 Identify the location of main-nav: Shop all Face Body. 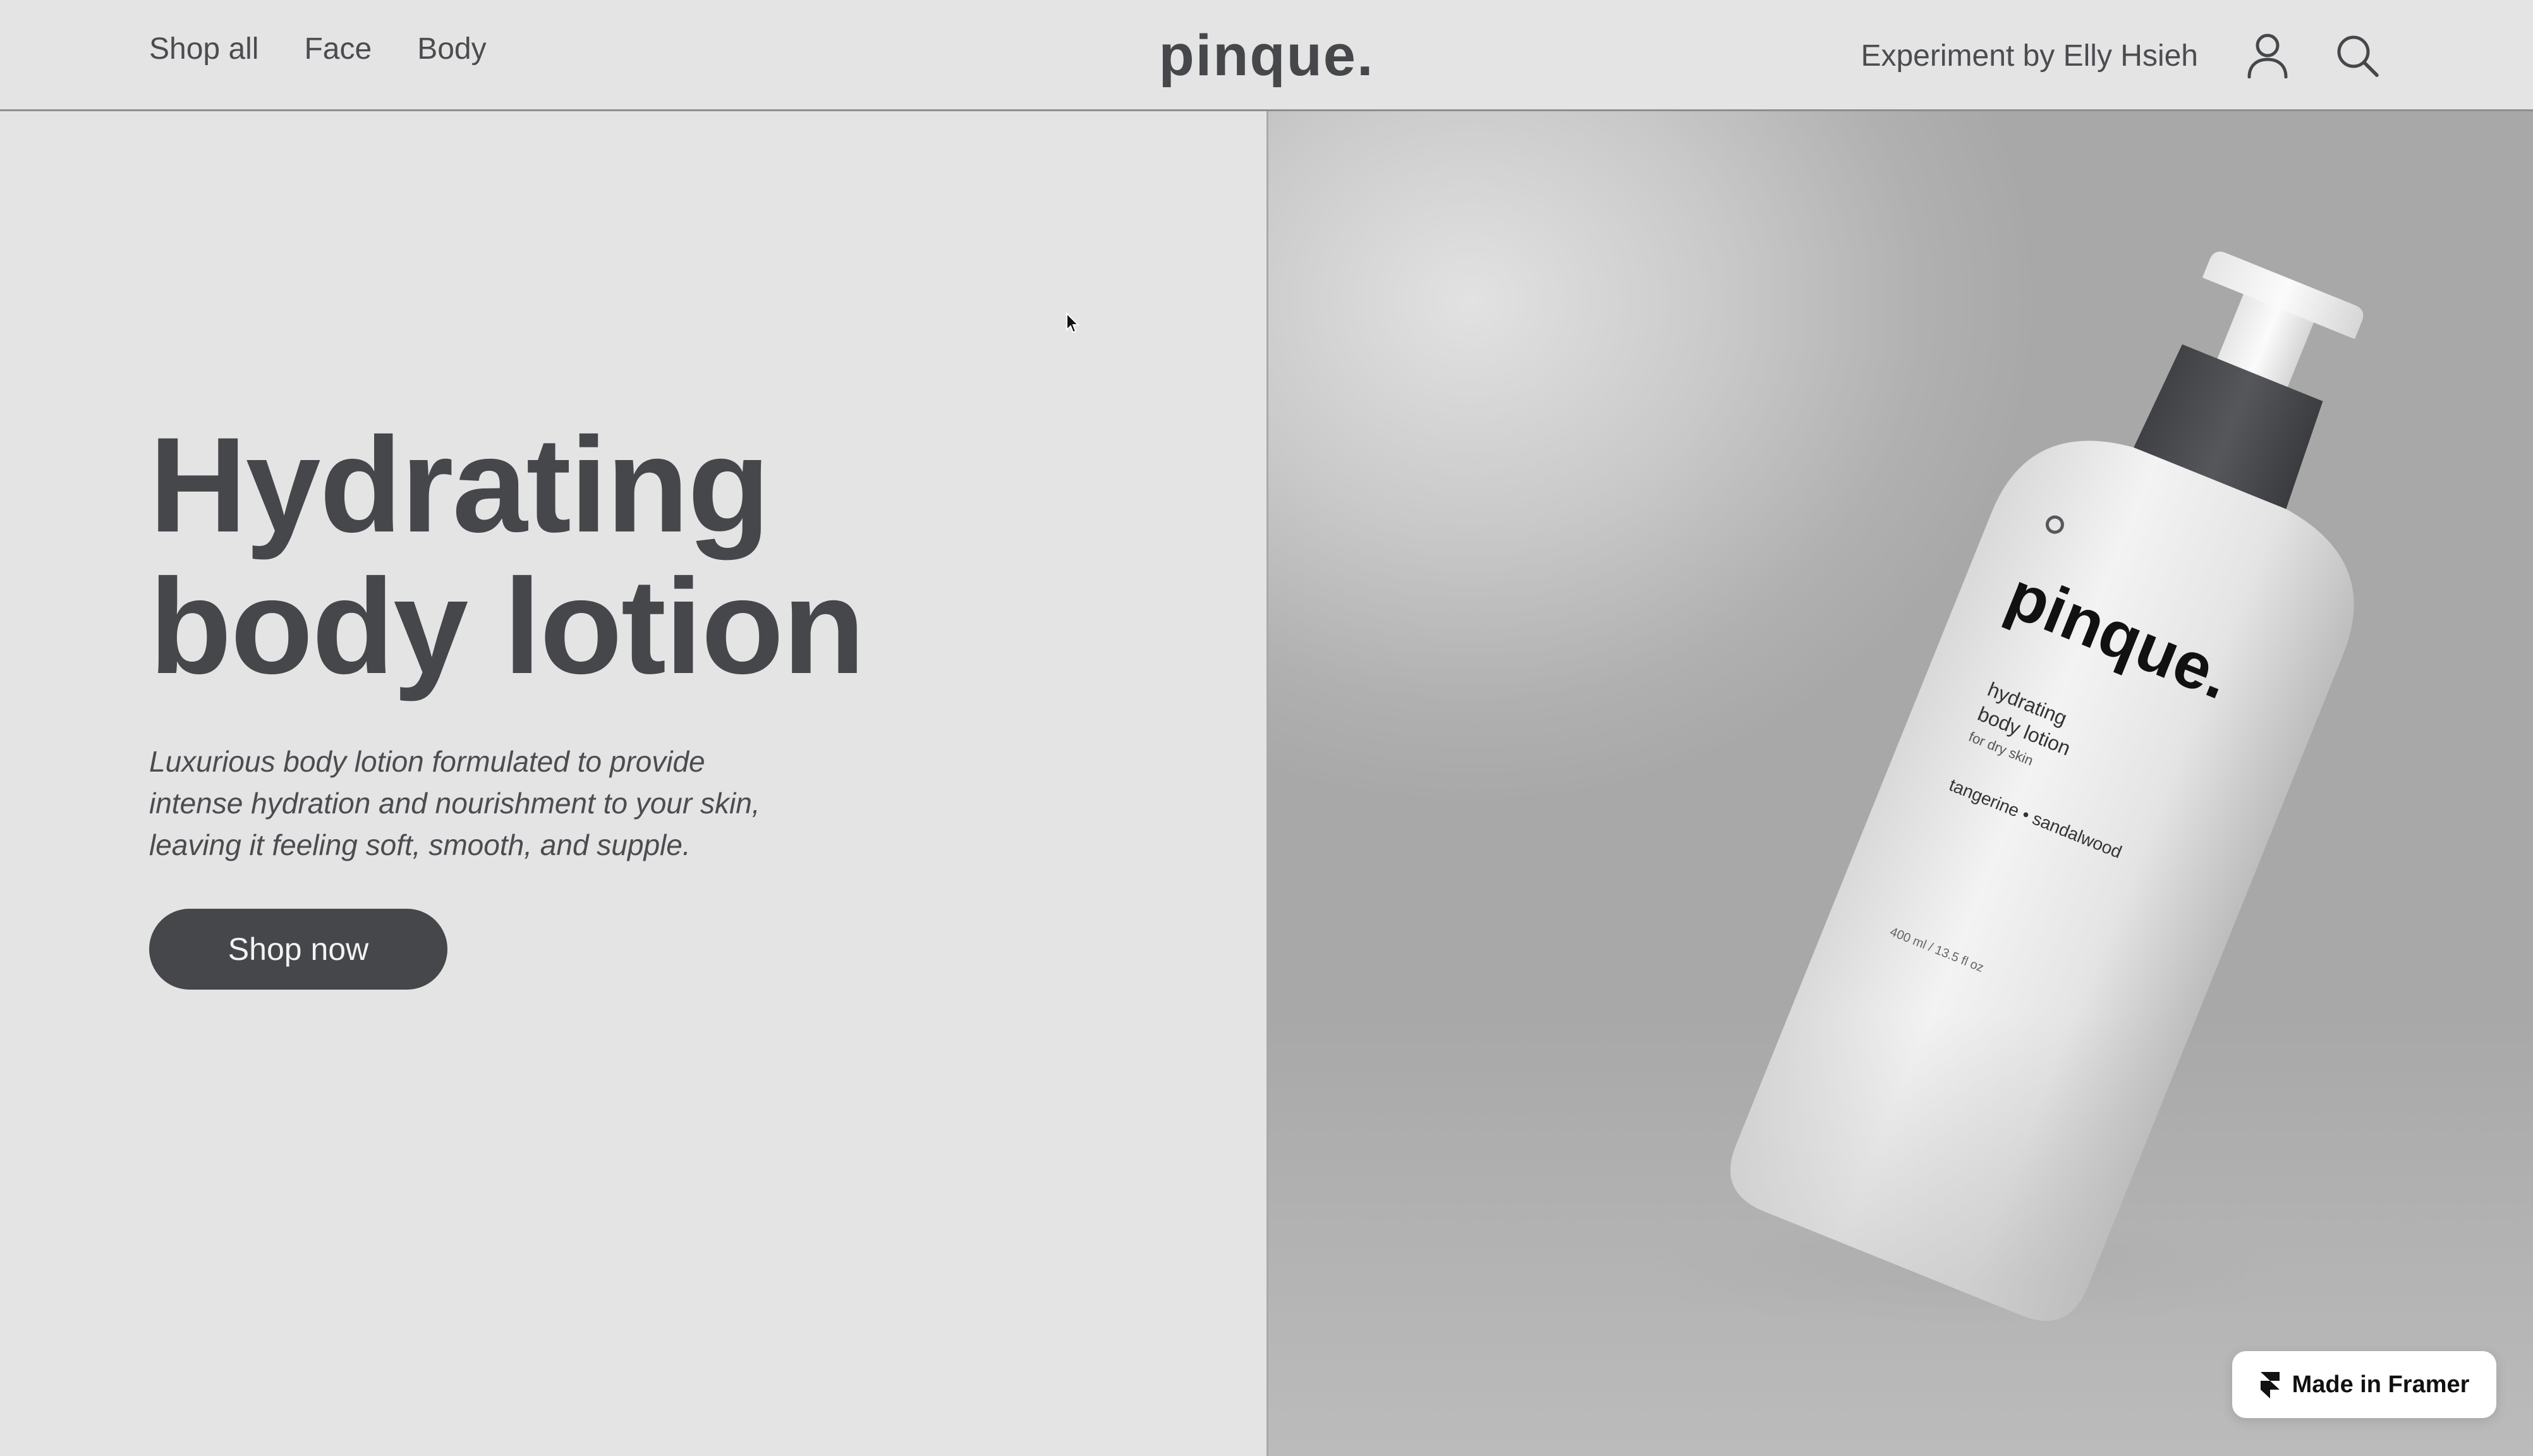
(318, 49).